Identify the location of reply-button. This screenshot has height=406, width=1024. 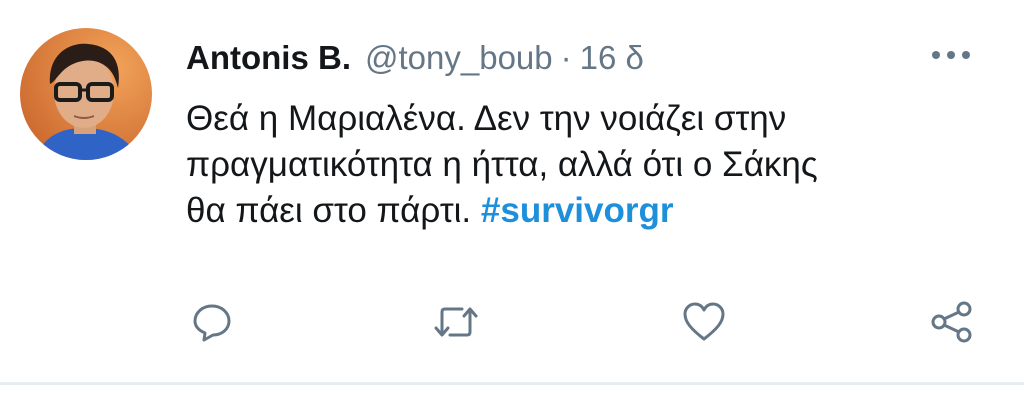
(212, 322).